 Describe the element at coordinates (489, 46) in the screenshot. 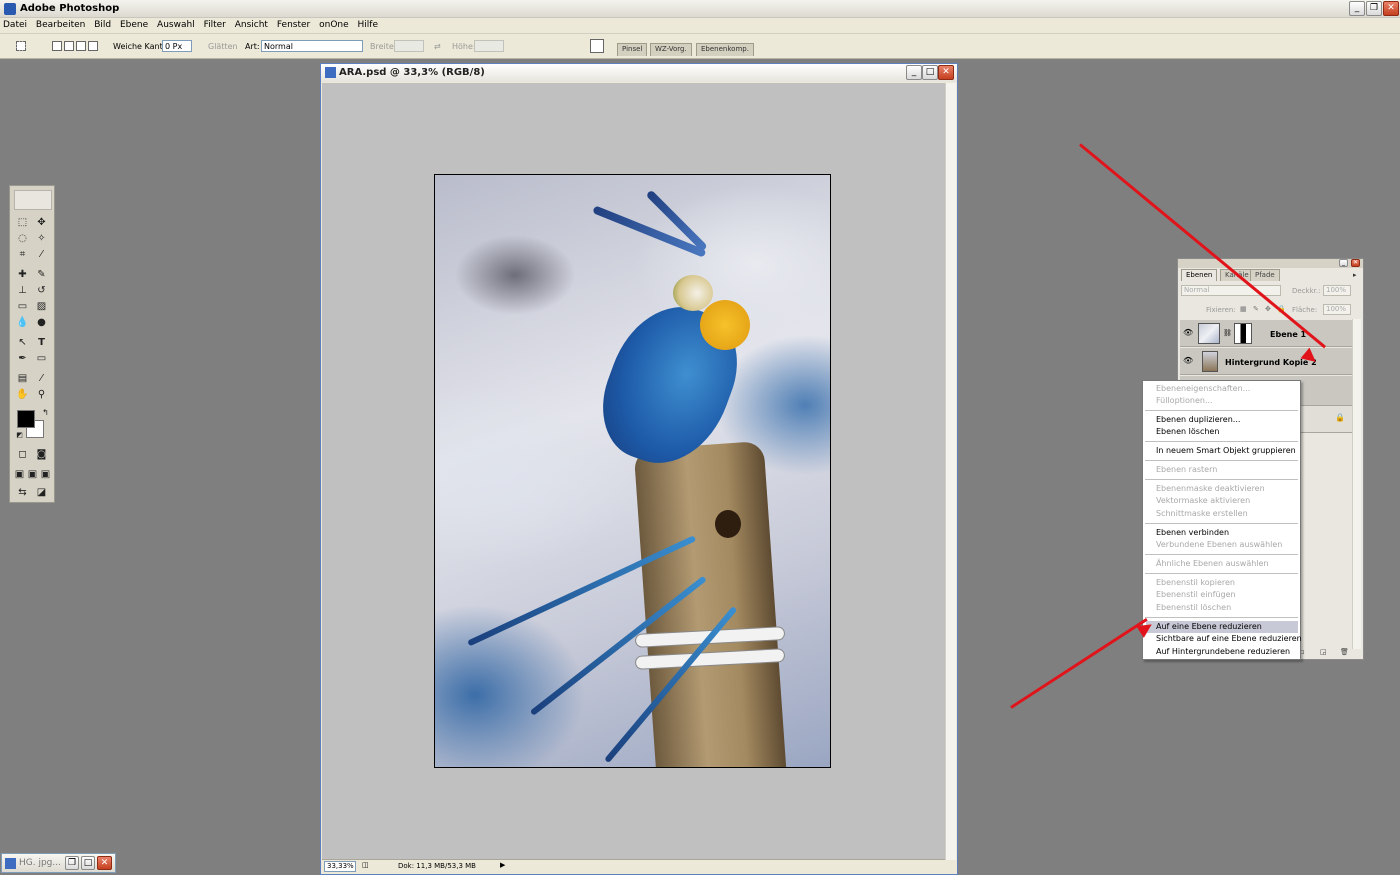

I see `height-input` at that location.